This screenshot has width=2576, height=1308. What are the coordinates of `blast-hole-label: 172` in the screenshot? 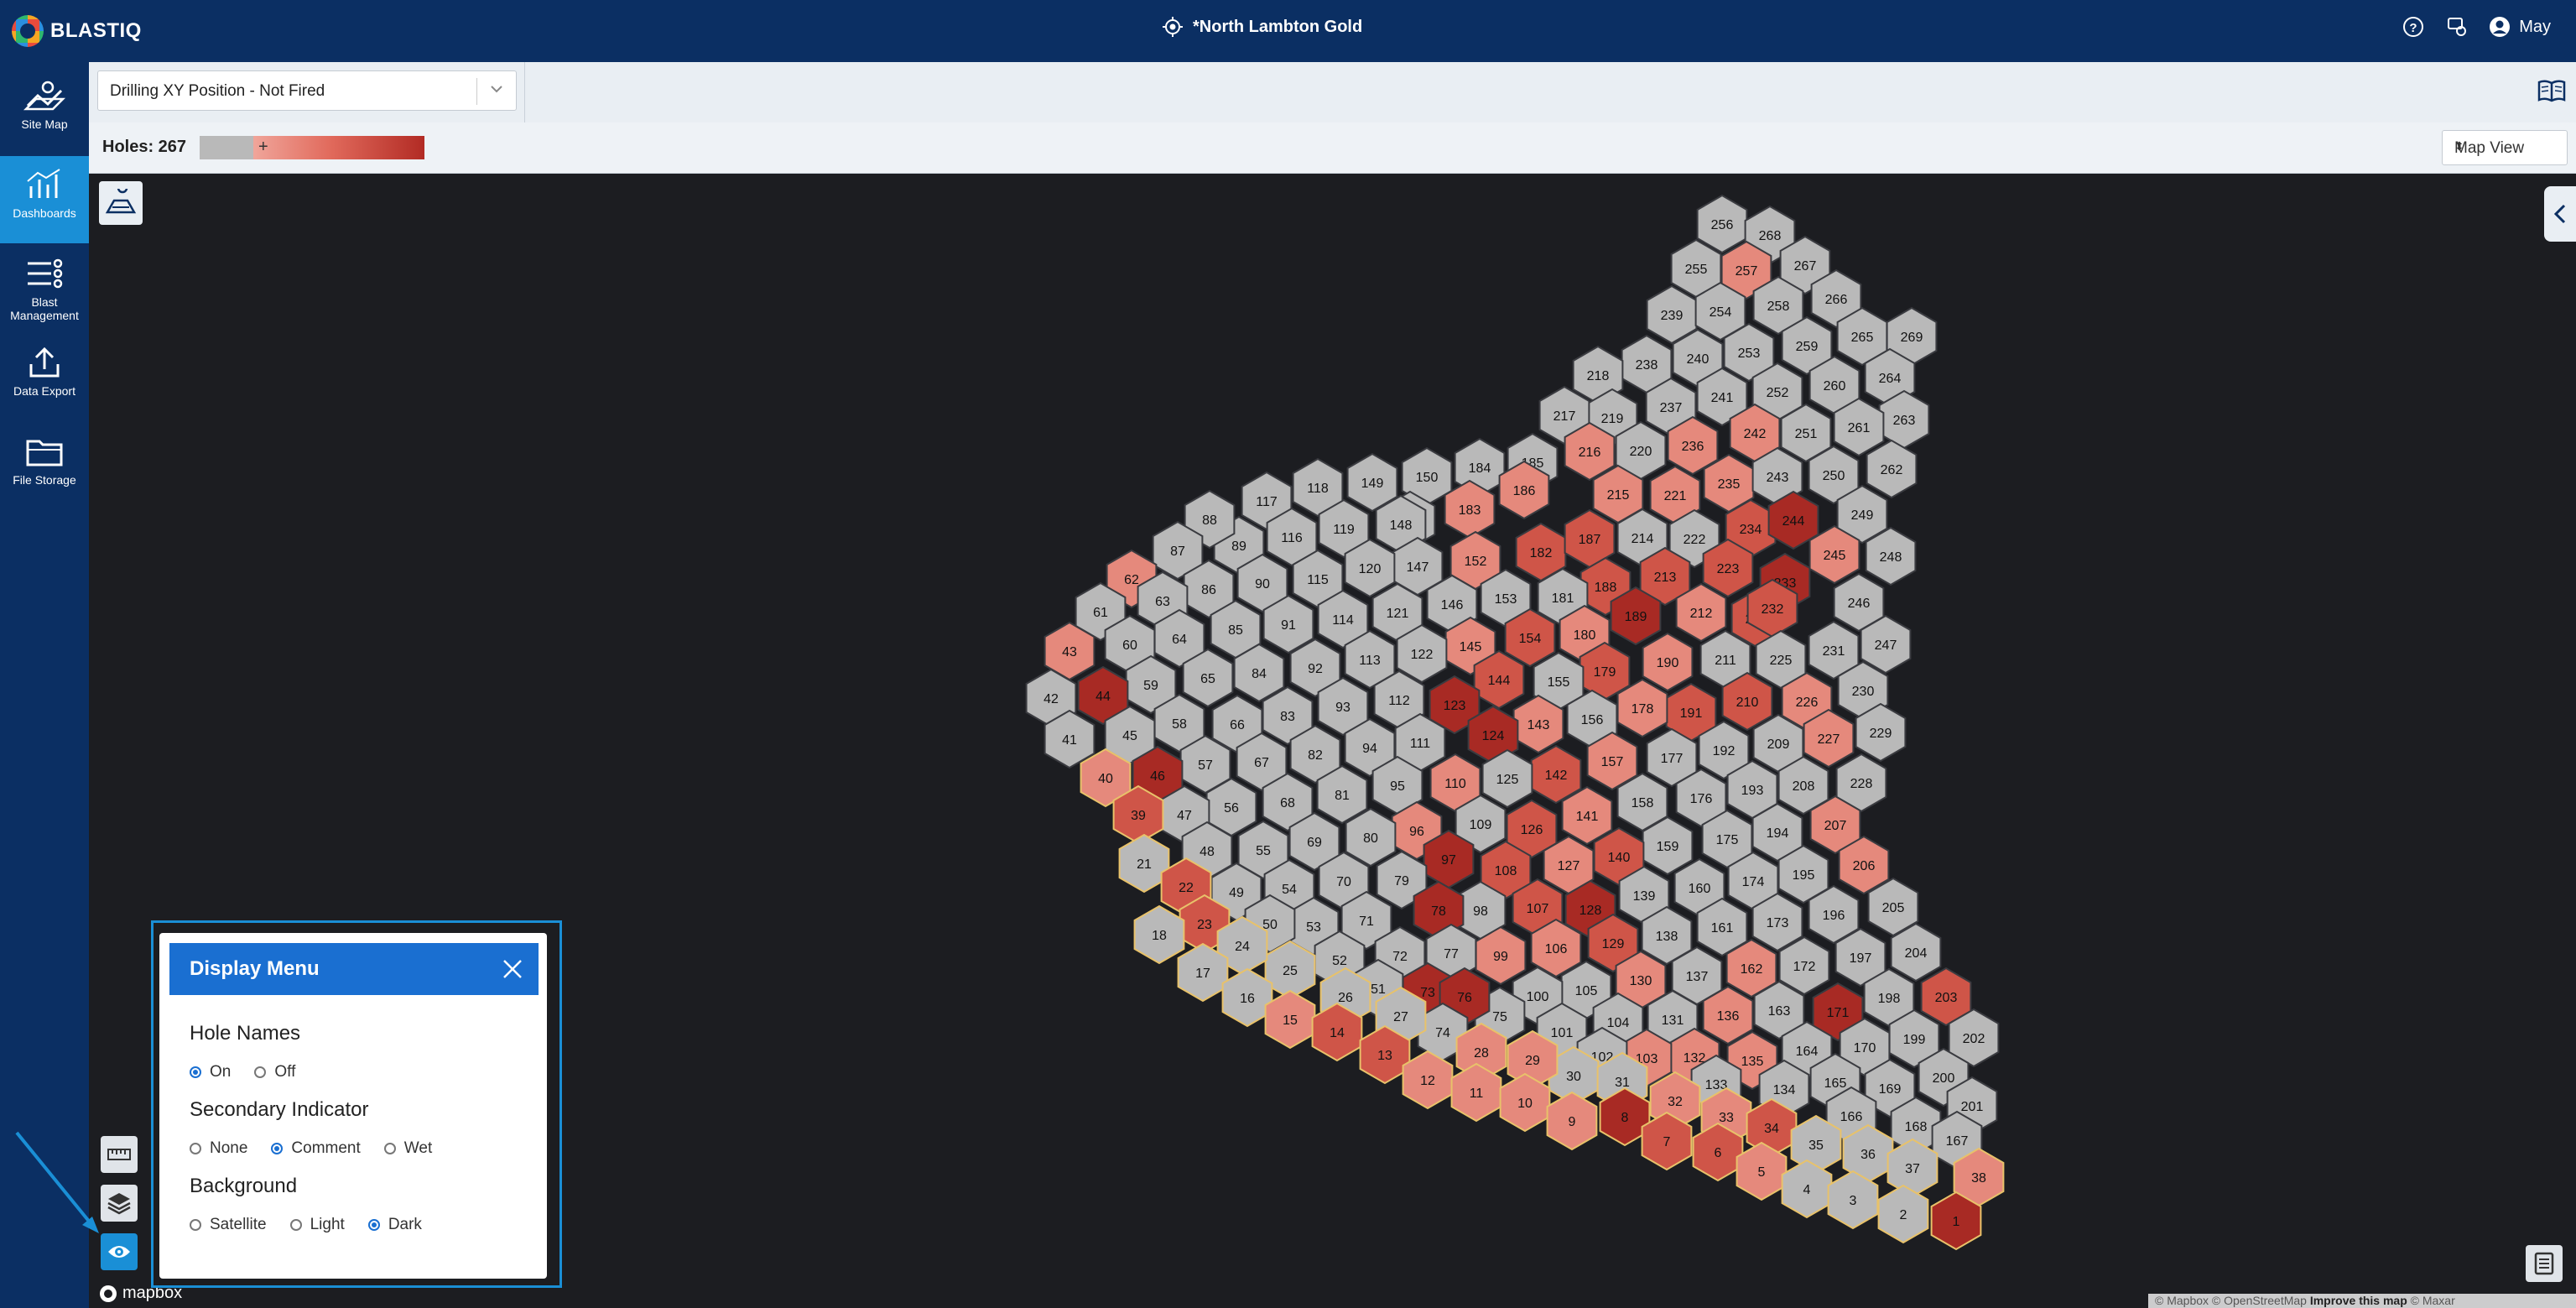 It's located at (1804, 967).